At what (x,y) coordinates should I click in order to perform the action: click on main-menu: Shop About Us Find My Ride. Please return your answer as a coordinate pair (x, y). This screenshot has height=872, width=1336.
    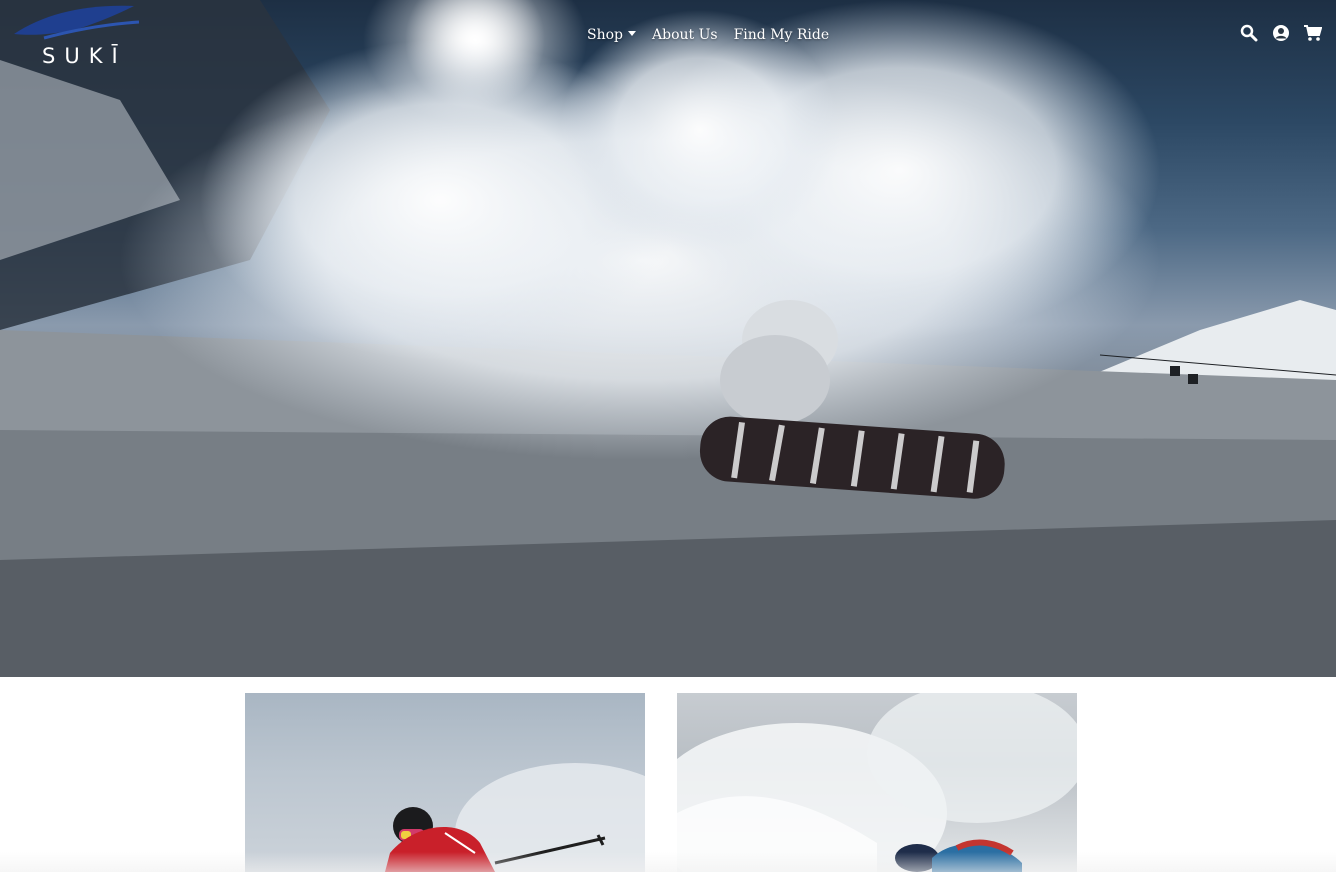
    Looking at the image, I should click on (708, 35).